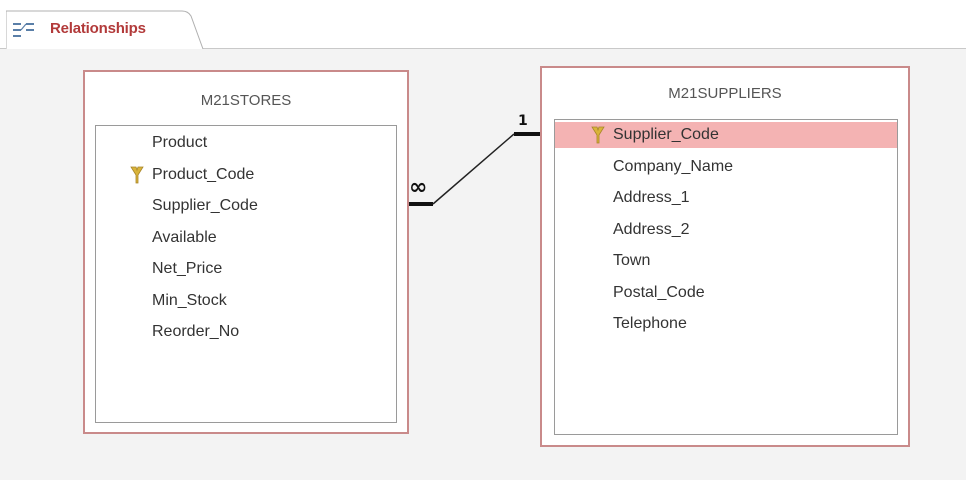 Image resolution: width=966 pixels, height=480 pixels. I want to click on field-label: Reorder_No, so click(196, 331).